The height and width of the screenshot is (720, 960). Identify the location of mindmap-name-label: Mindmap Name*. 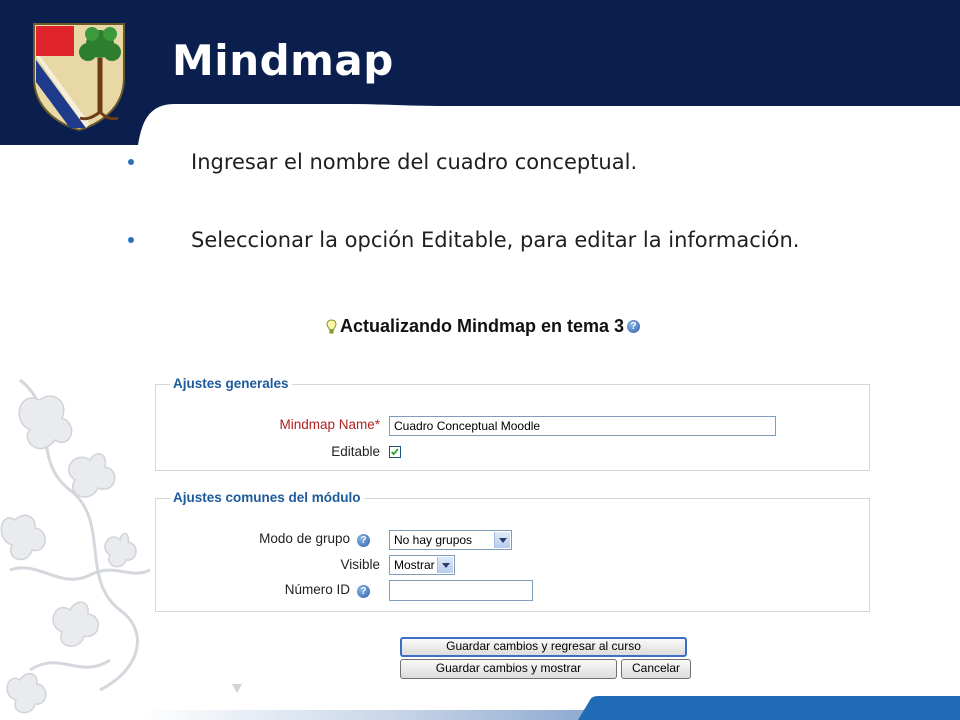
(329, 424).